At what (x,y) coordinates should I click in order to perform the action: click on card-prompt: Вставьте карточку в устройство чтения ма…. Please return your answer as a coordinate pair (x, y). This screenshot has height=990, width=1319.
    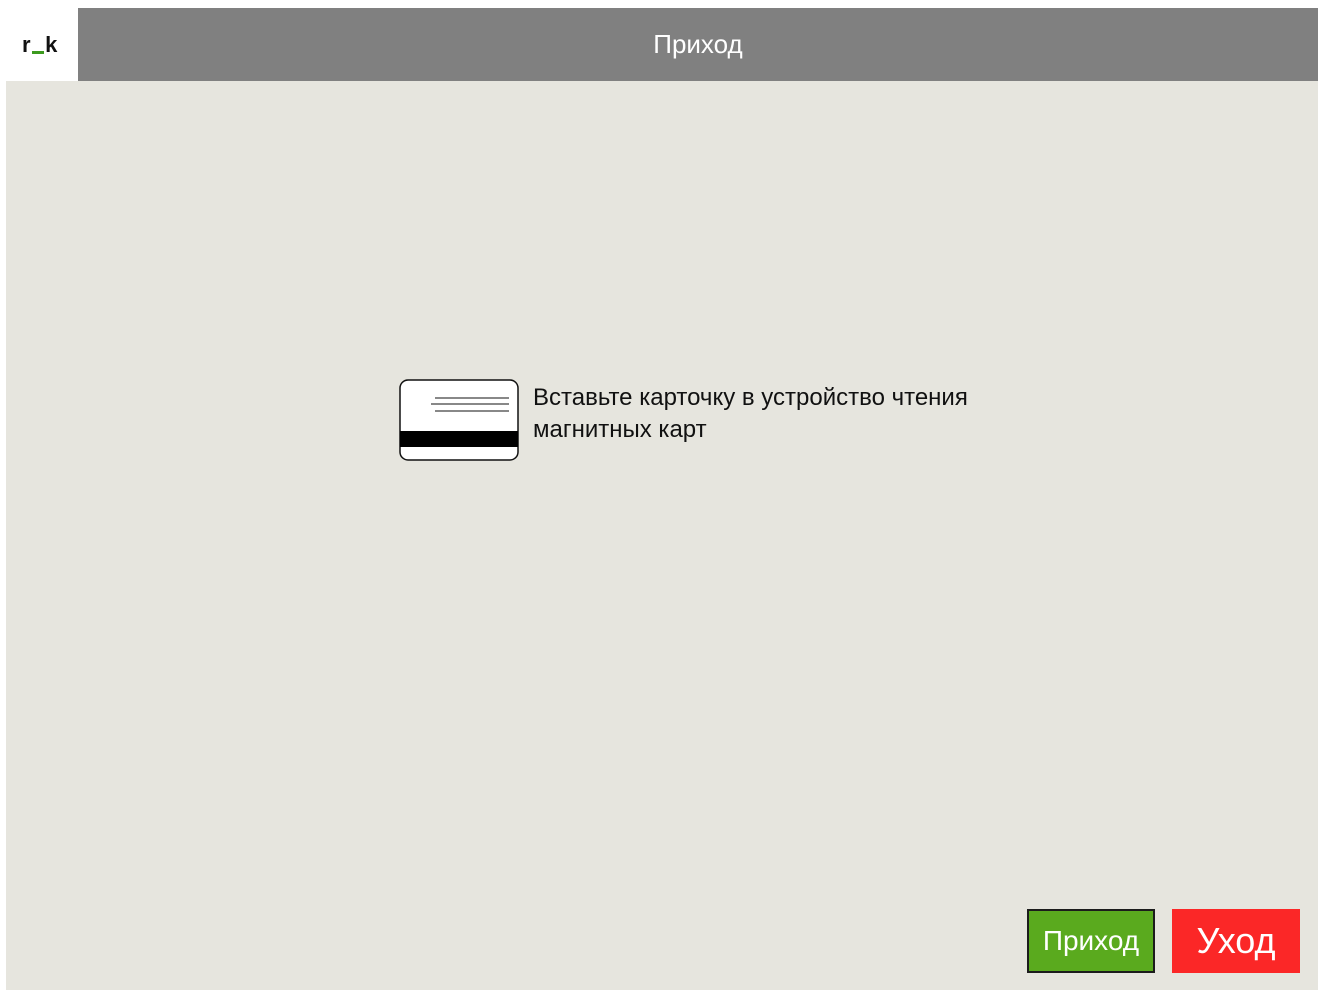
    Looking at the image, I should click on (719, 420).